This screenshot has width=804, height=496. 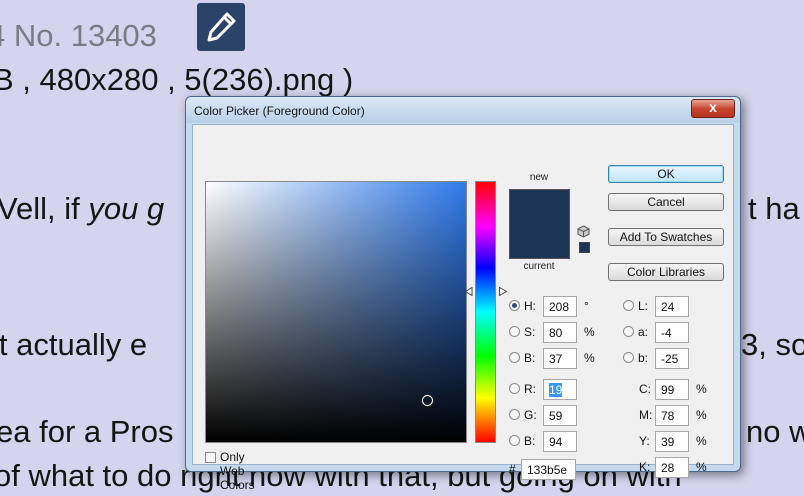 I want to click on post-text-part: Vell, if, so click(x=44, y=208).